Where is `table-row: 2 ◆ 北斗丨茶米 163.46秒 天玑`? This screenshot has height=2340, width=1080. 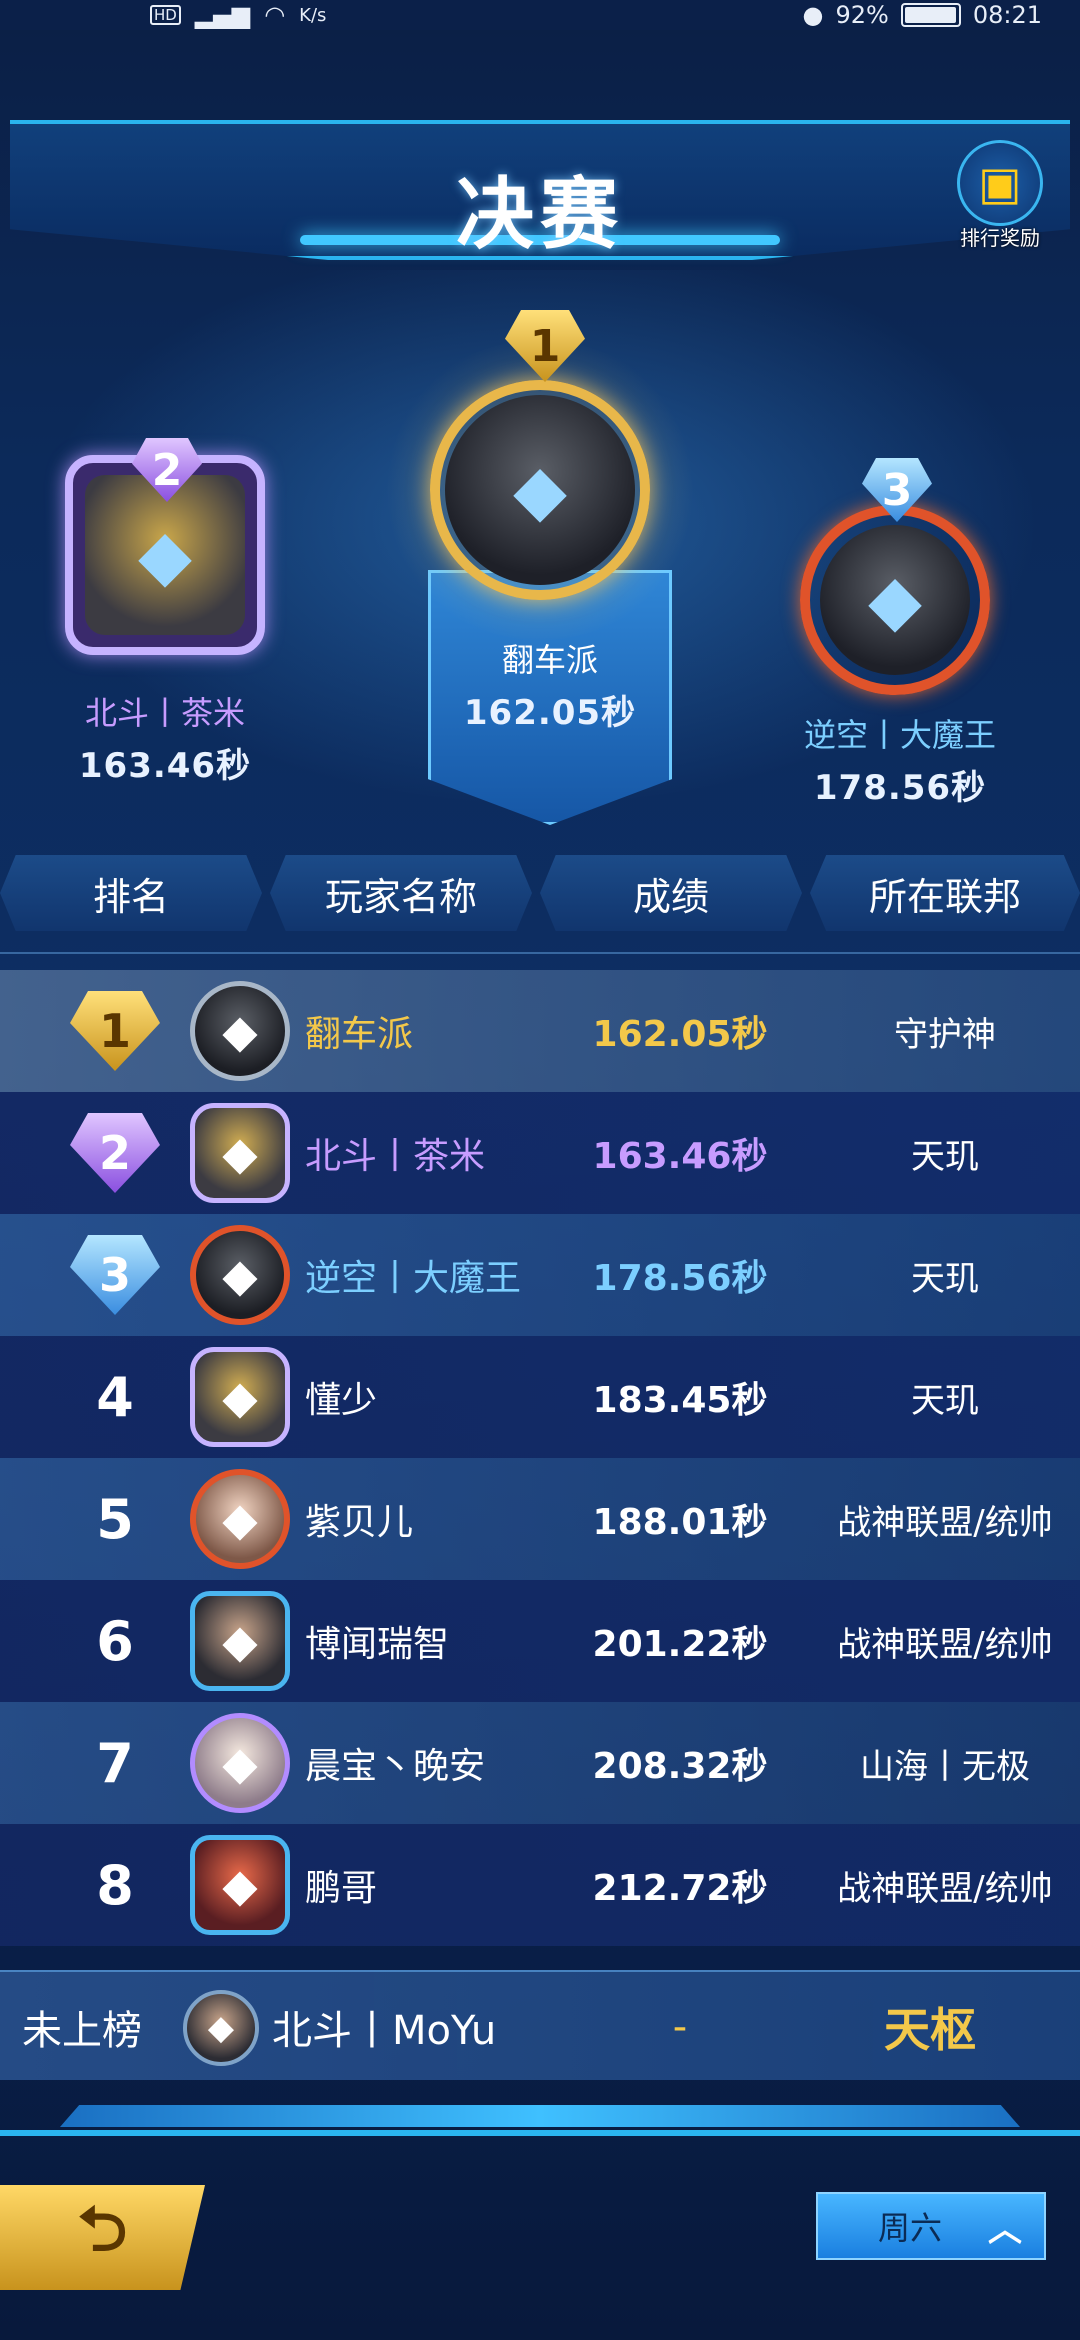 table-row: 2 ◆ 北斗丨茶米 163.46秒 天玑 is located at coordinates (540, 1153).